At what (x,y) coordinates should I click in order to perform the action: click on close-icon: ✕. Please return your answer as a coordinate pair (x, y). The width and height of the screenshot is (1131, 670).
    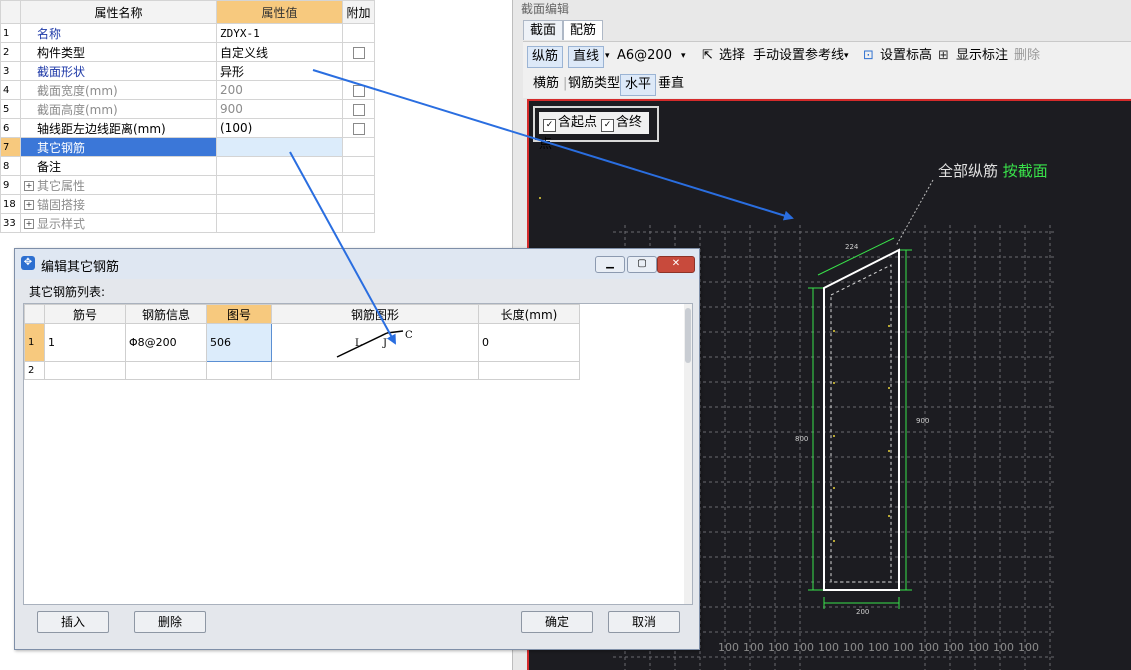
    Looking at the image, I should click on (676, 264).